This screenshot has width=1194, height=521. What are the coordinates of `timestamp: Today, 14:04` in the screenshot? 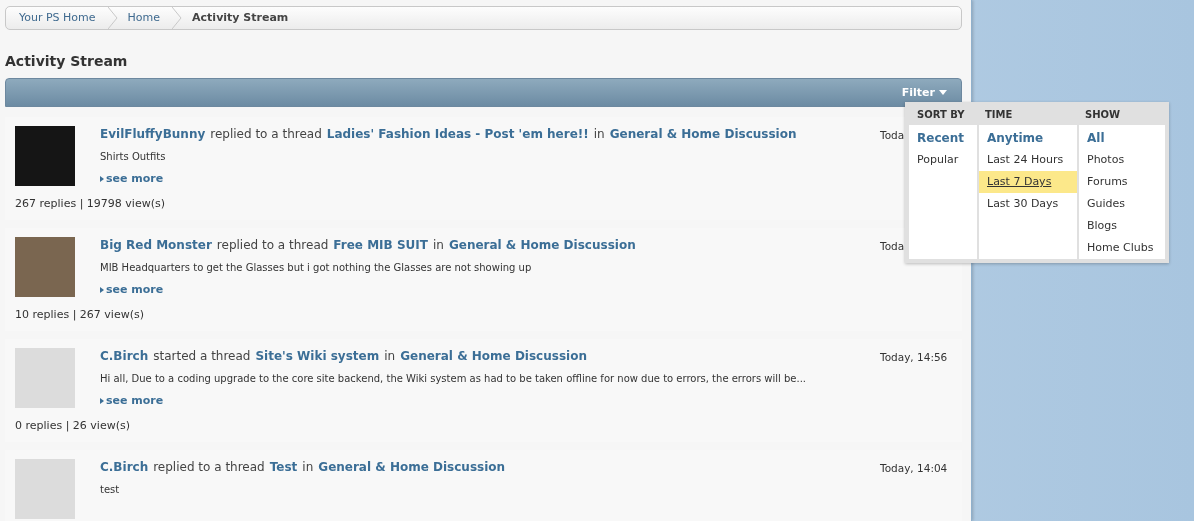 It's located at (914, 468).